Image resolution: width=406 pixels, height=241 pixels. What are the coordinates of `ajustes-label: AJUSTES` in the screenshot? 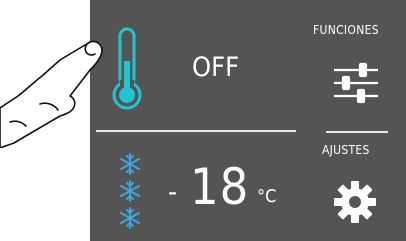 It's located at (346, 150).